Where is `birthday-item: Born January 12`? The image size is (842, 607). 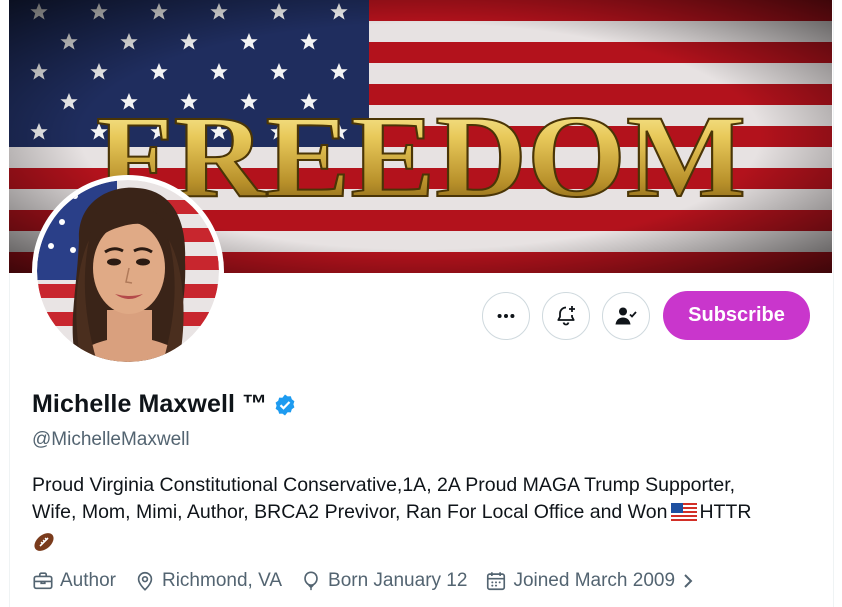 birthday-item: Born January 12 is located at coordinates (383, 581).